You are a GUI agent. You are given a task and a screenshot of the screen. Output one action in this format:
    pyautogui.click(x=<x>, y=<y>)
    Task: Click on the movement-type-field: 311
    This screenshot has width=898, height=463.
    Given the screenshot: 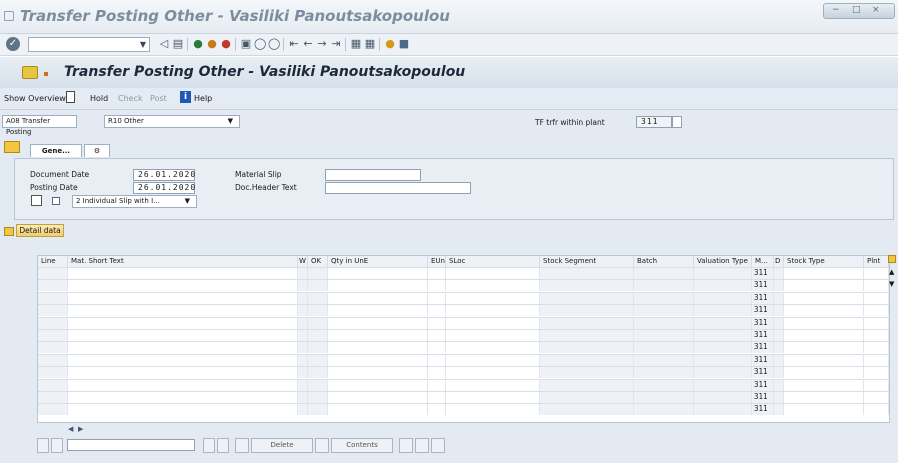 What is the action you would take?
    pyautogui.click(x=654, y=122)
    